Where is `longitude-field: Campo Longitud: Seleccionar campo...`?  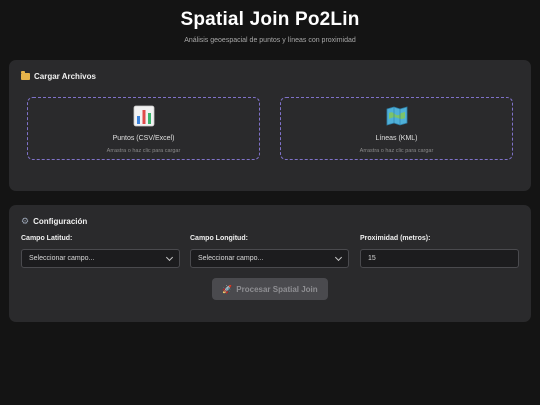
longitude-field: Campo Longitud: Seleccionar campo... is located at coordinates (269, 251).